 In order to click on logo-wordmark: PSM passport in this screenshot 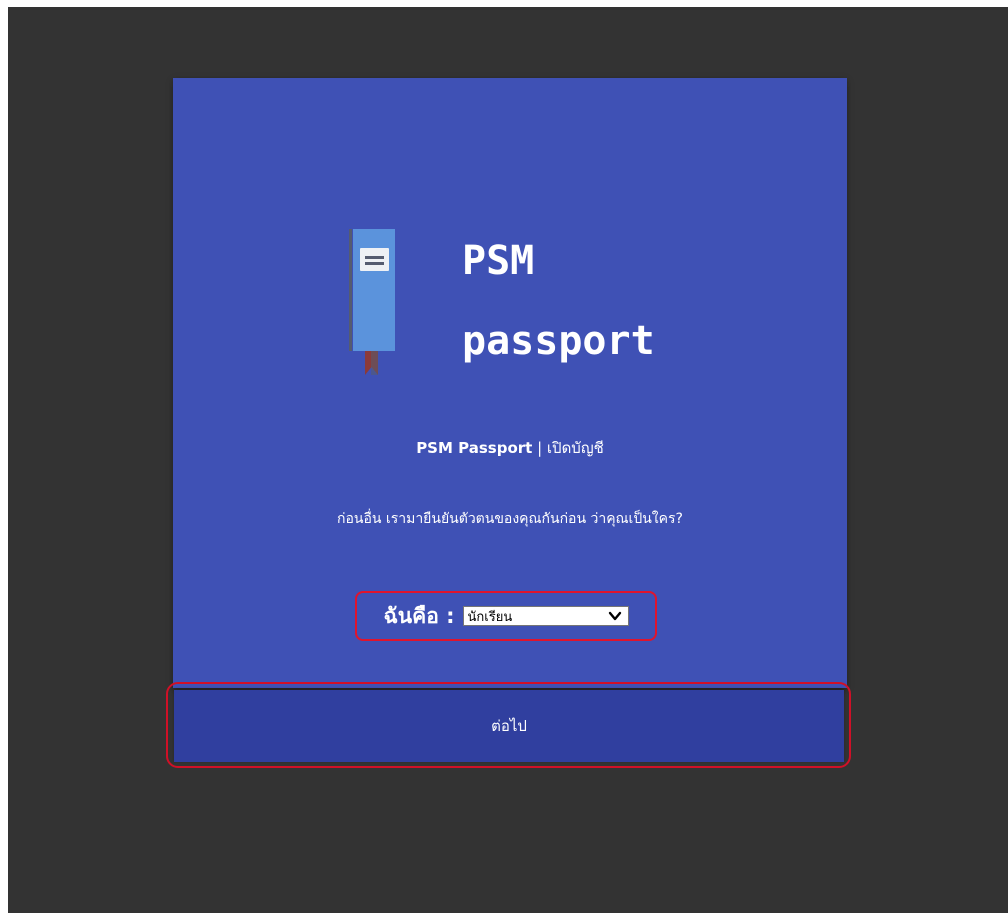, I will do `click(558, 301)`.